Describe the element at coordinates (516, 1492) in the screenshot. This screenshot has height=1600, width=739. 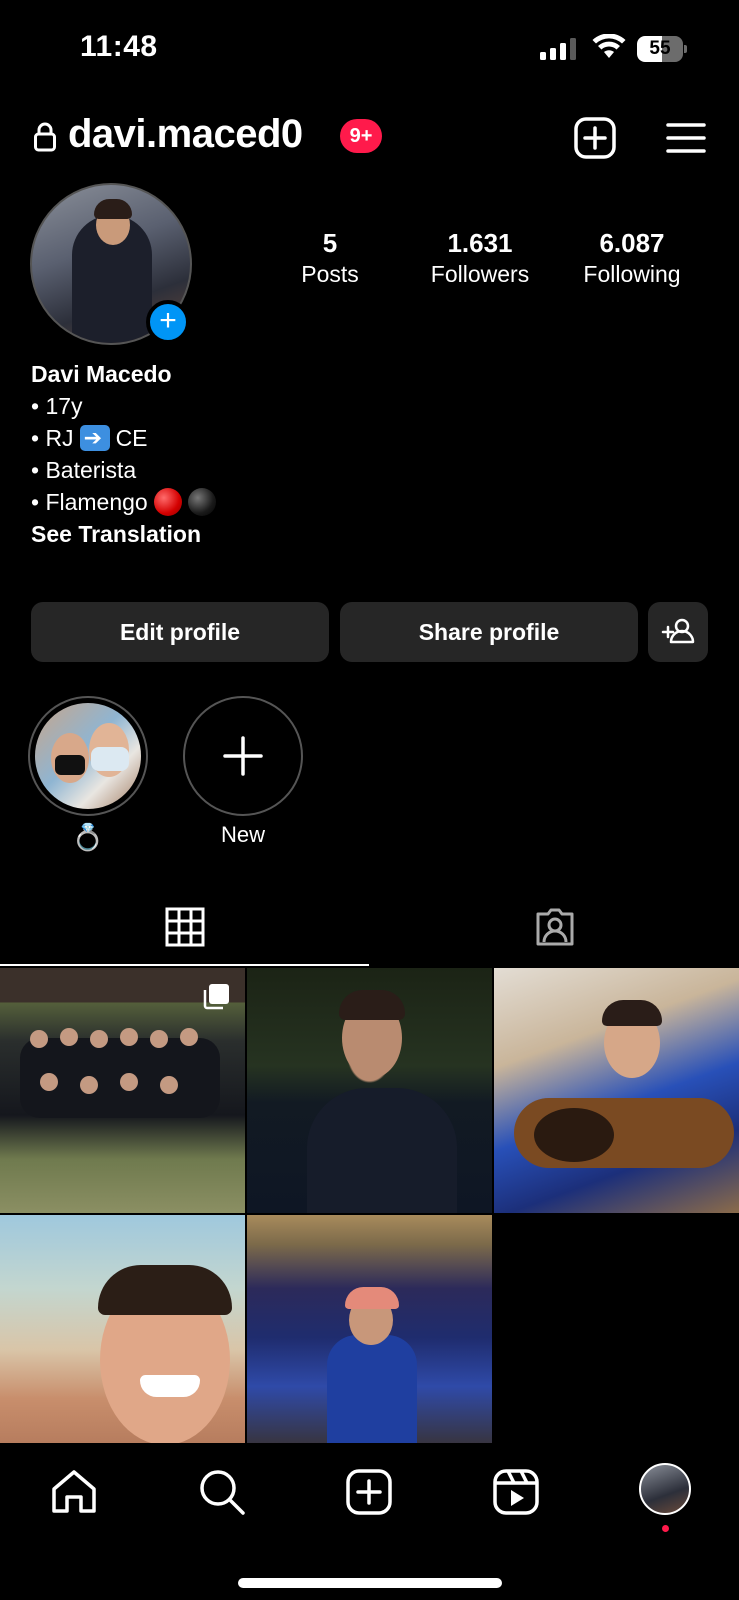
I see `reels-icon` at that location.